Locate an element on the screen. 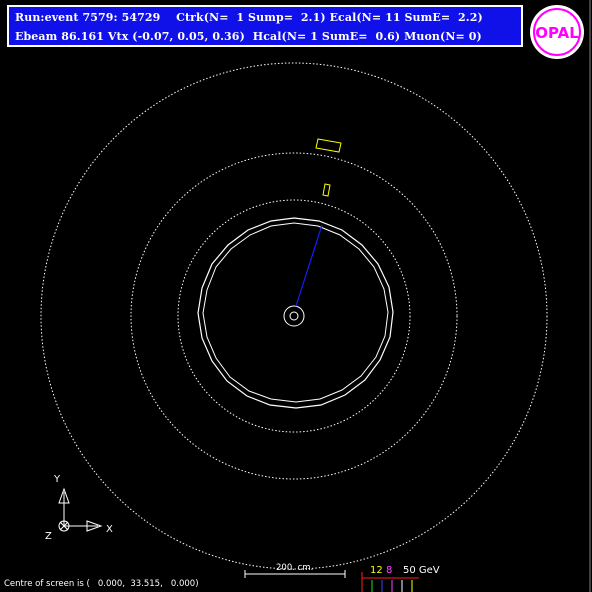 The width and height of the screenshot is (592, 592). jet-chamber-outer is located at coordinates (295, 313).